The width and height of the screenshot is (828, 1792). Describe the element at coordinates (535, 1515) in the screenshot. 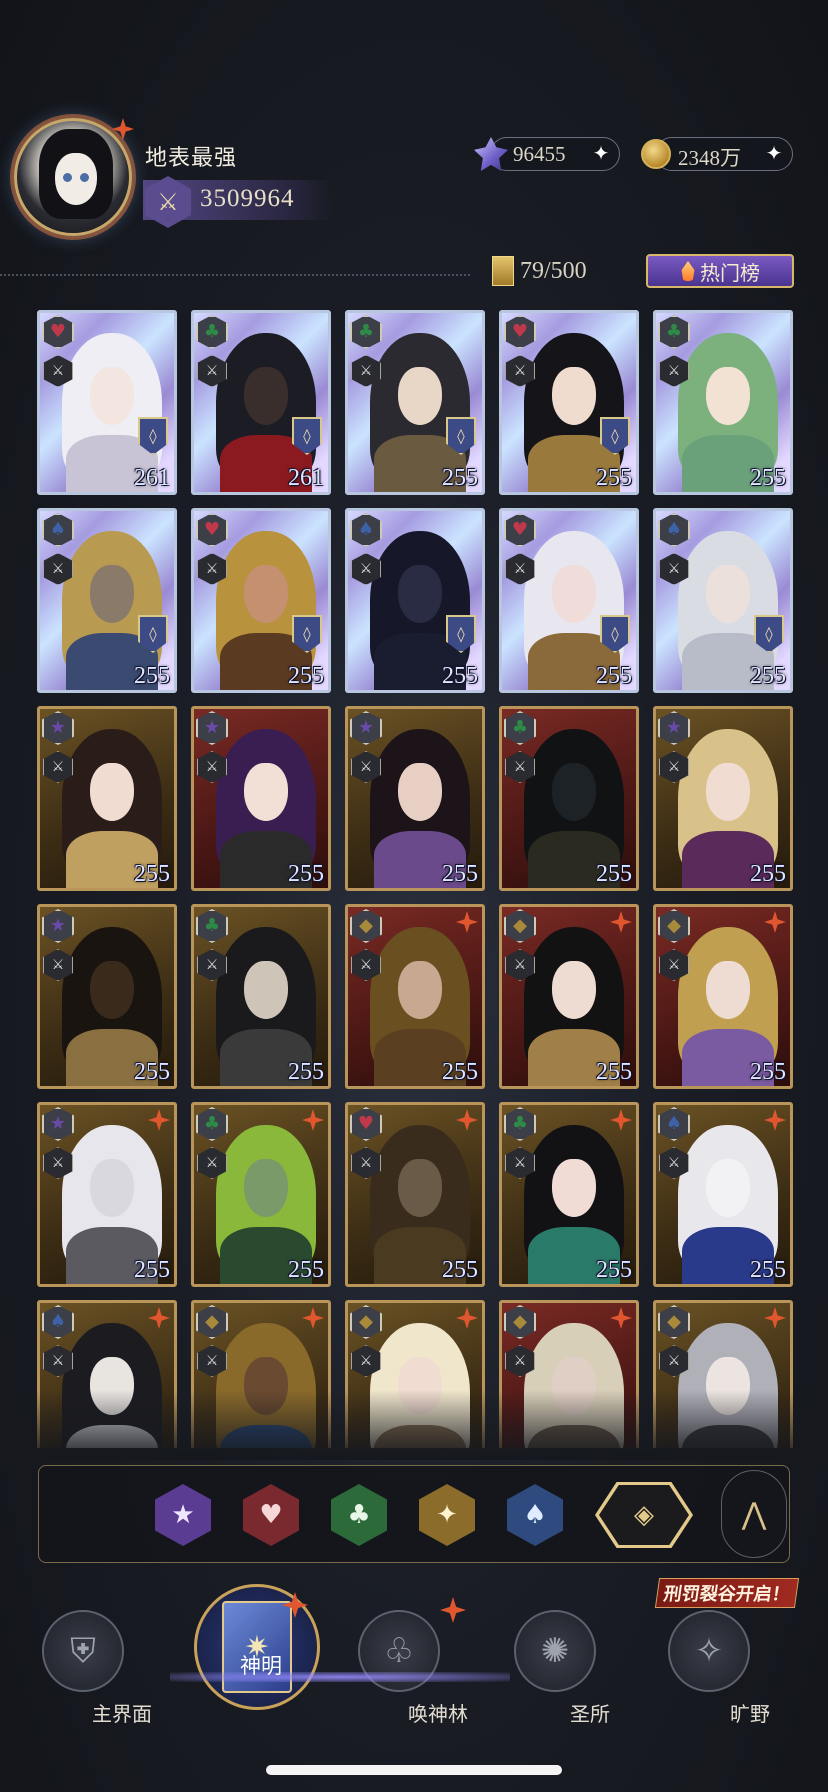

I see `filter-spade-button: ♠` at that location.